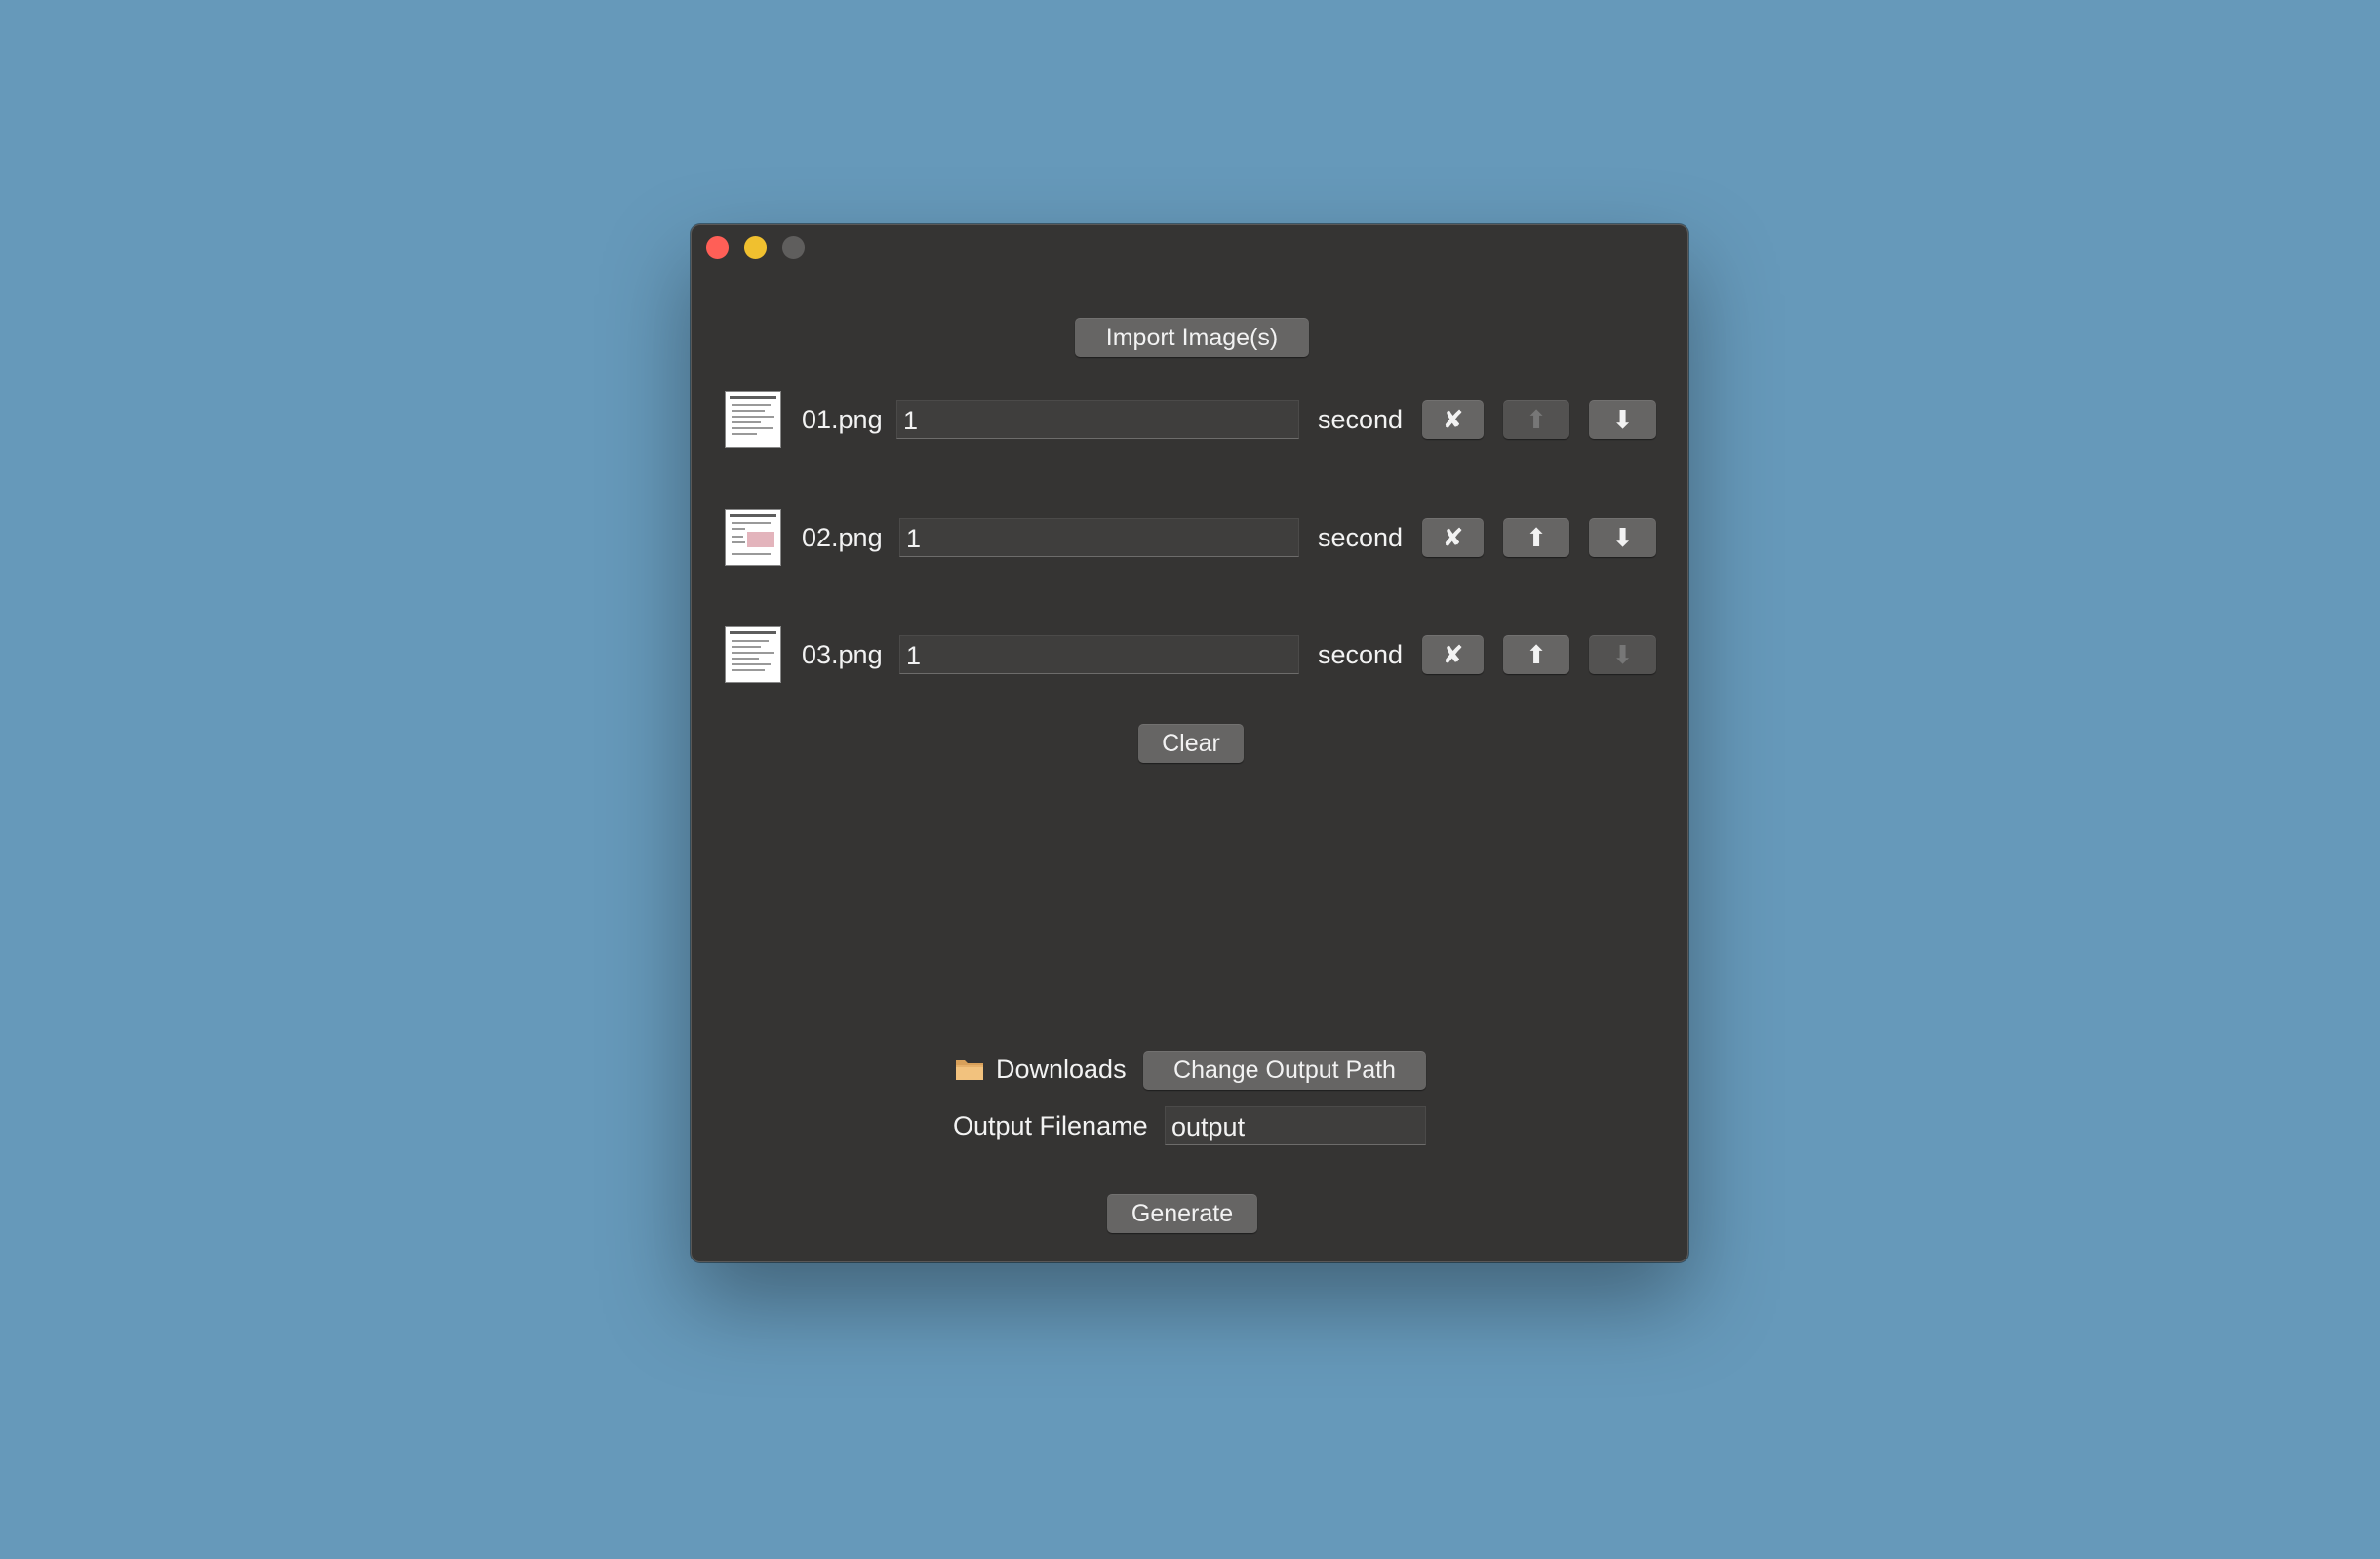 The image size is (2380, 1559). I want to click on clear-button: Clear, so click(1191, 743).